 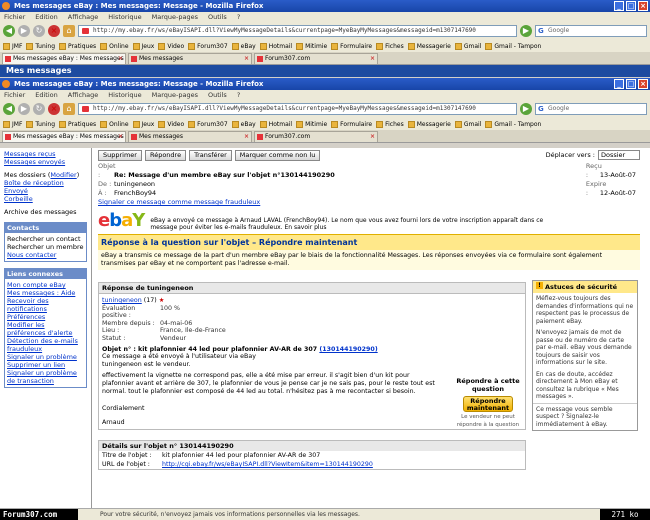 What do you see at coordinates (45, 162) in the screenshot?
I see `sidebar-link-sent: Messages envoyés` at bounding box center [45, 162].